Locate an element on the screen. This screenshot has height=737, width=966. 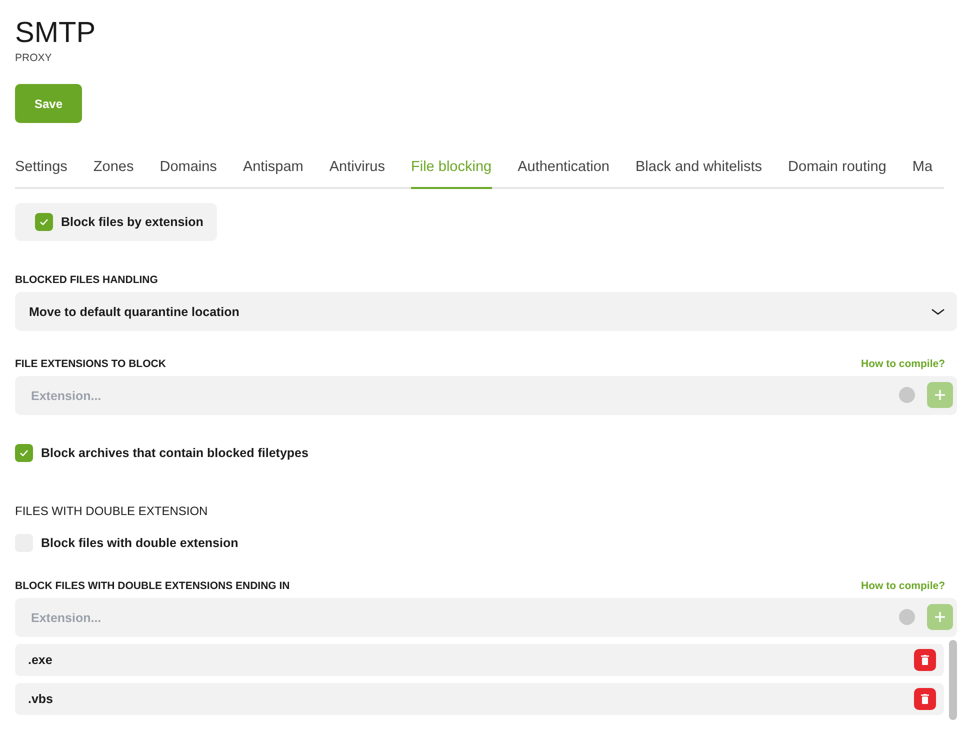
extension-text: .vbs is located at coordinates (41, 699).